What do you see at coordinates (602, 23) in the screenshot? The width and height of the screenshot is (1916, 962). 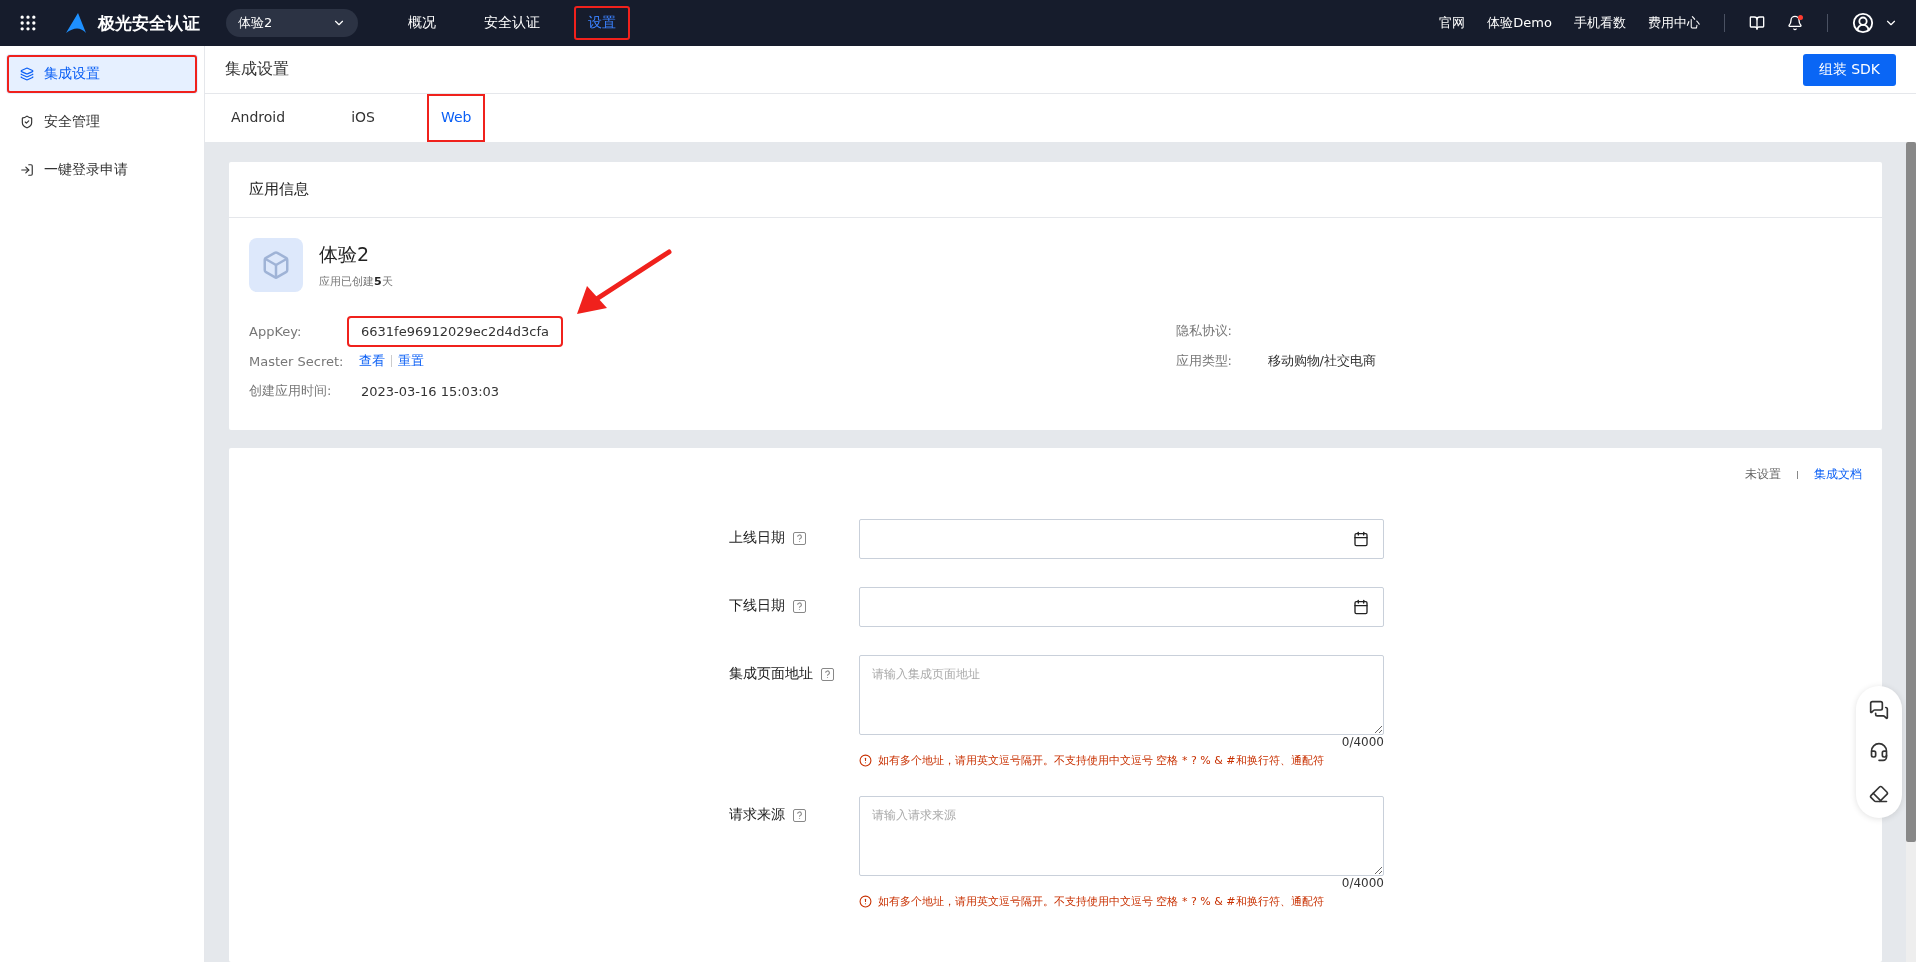 I see `nav-tab: 设置` at bounding box center [602, 23].